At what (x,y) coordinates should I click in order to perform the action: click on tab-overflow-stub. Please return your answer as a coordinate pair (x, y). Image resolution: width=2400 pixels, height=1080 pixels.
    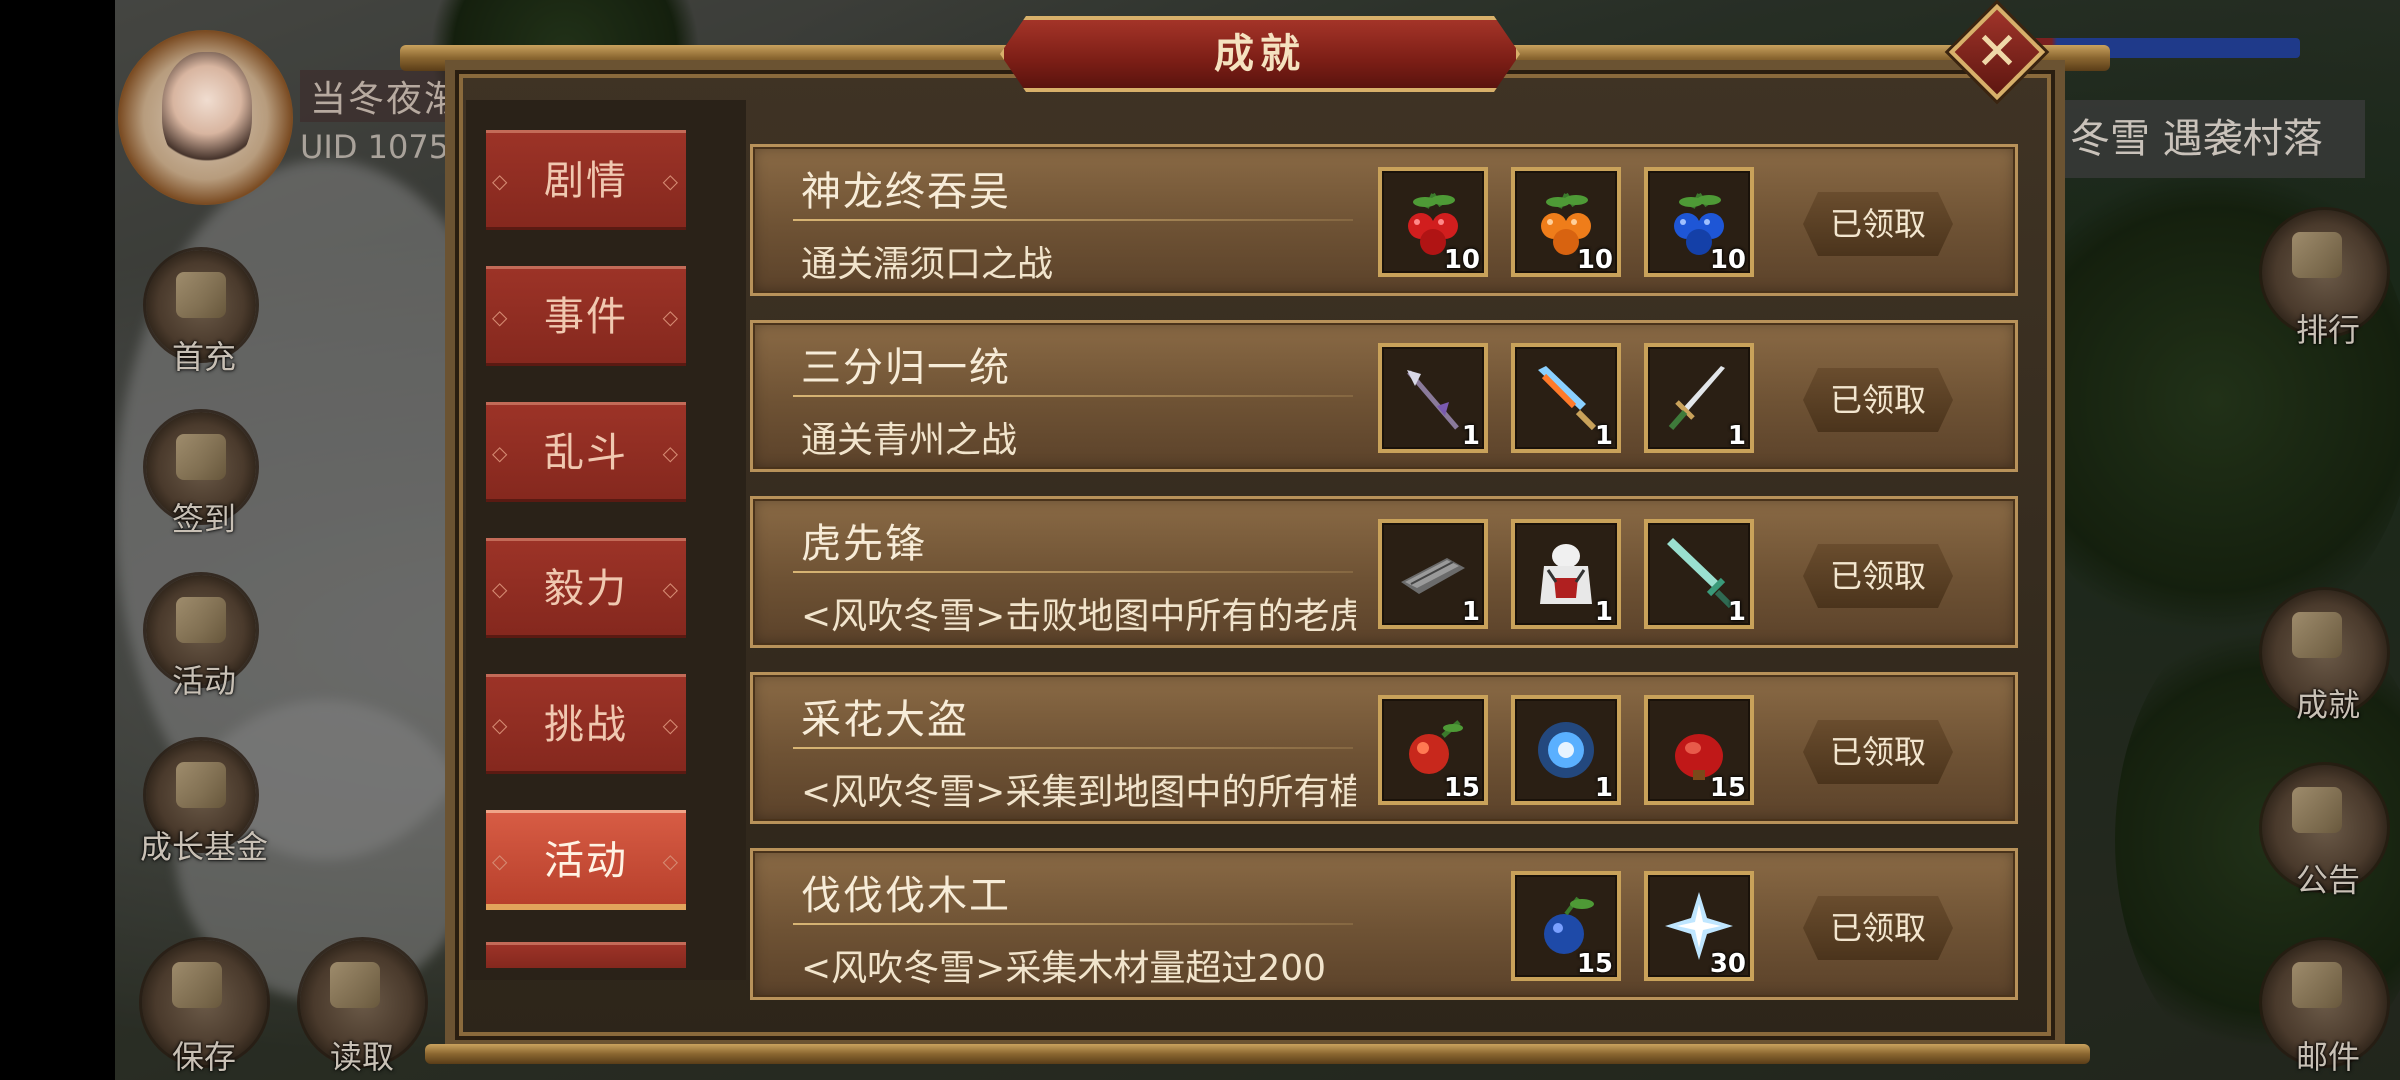
    Looking at the image, I should click on (586, 955).